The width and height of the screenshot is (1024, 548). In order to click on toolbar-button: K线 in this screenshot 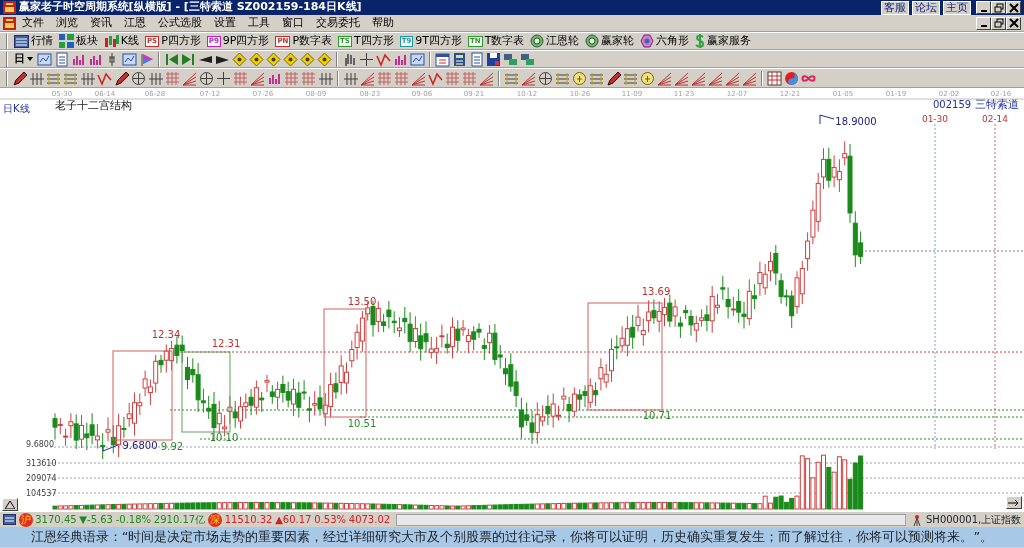, I will do `click(121, 41)`.